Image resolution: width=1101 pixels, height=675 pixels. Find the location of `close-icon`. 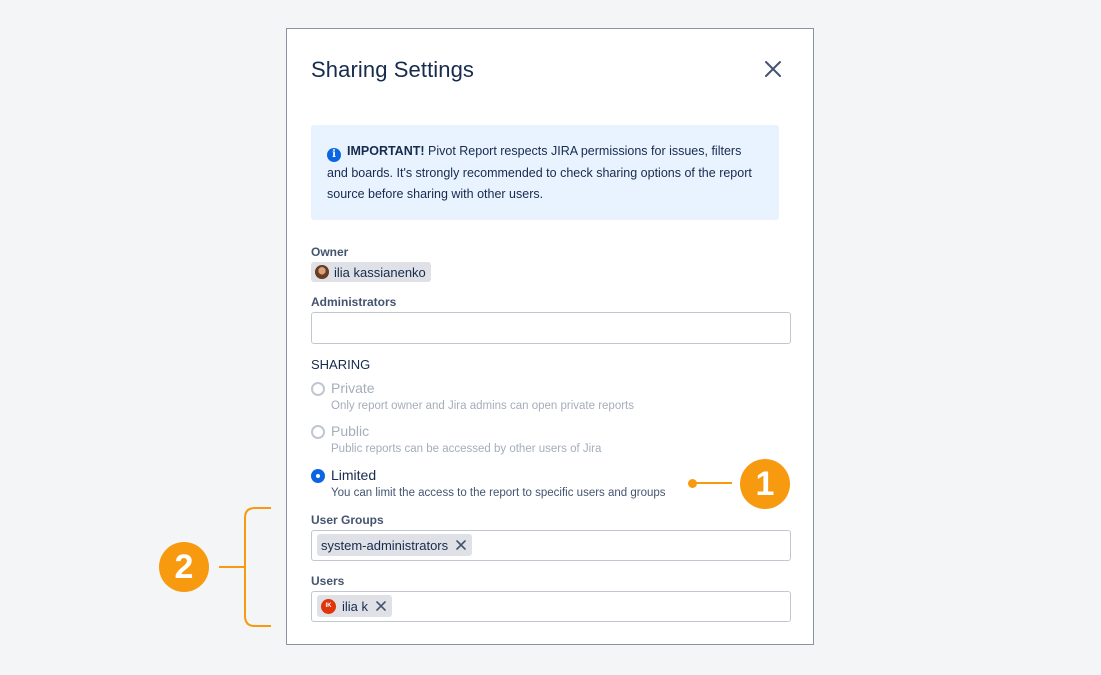

close-icon is located at coordinates (773, 69).